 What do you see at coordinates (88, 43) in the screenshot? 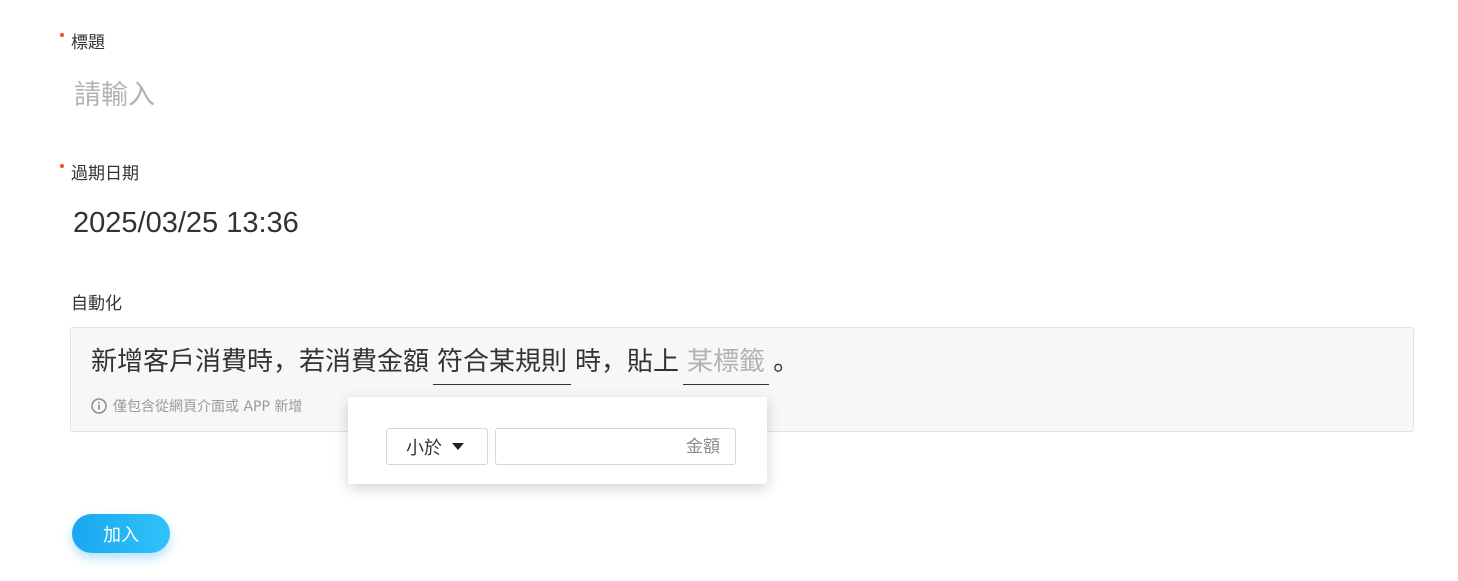
I see `title-label: 標題` at bounding box center [88, 43].